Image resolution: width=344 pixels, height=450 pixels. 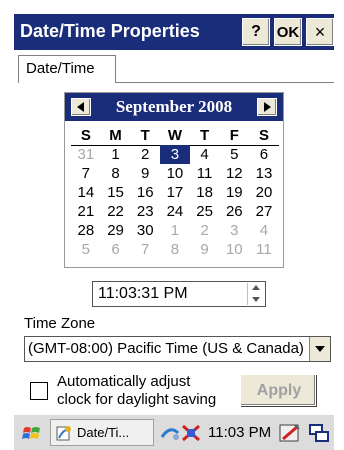 I want to click on spin-down-icon, so click(x=256, y=299).